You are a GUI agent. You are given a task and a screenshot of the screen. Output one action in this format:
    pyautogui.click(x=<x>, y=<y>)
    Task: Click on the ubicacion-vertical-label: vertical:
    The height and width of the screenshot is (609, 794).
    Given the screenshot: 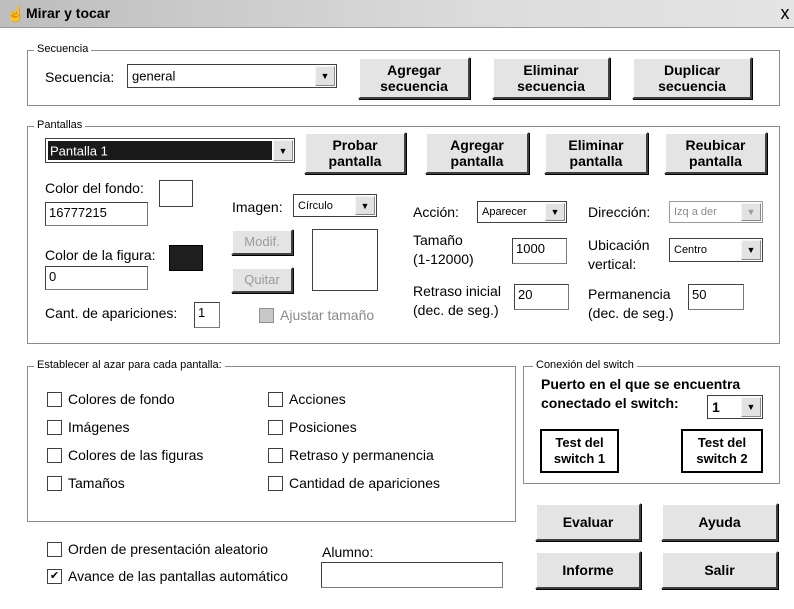 What is the action you would take?
    pyautogui.click(x=612, y=264)
    